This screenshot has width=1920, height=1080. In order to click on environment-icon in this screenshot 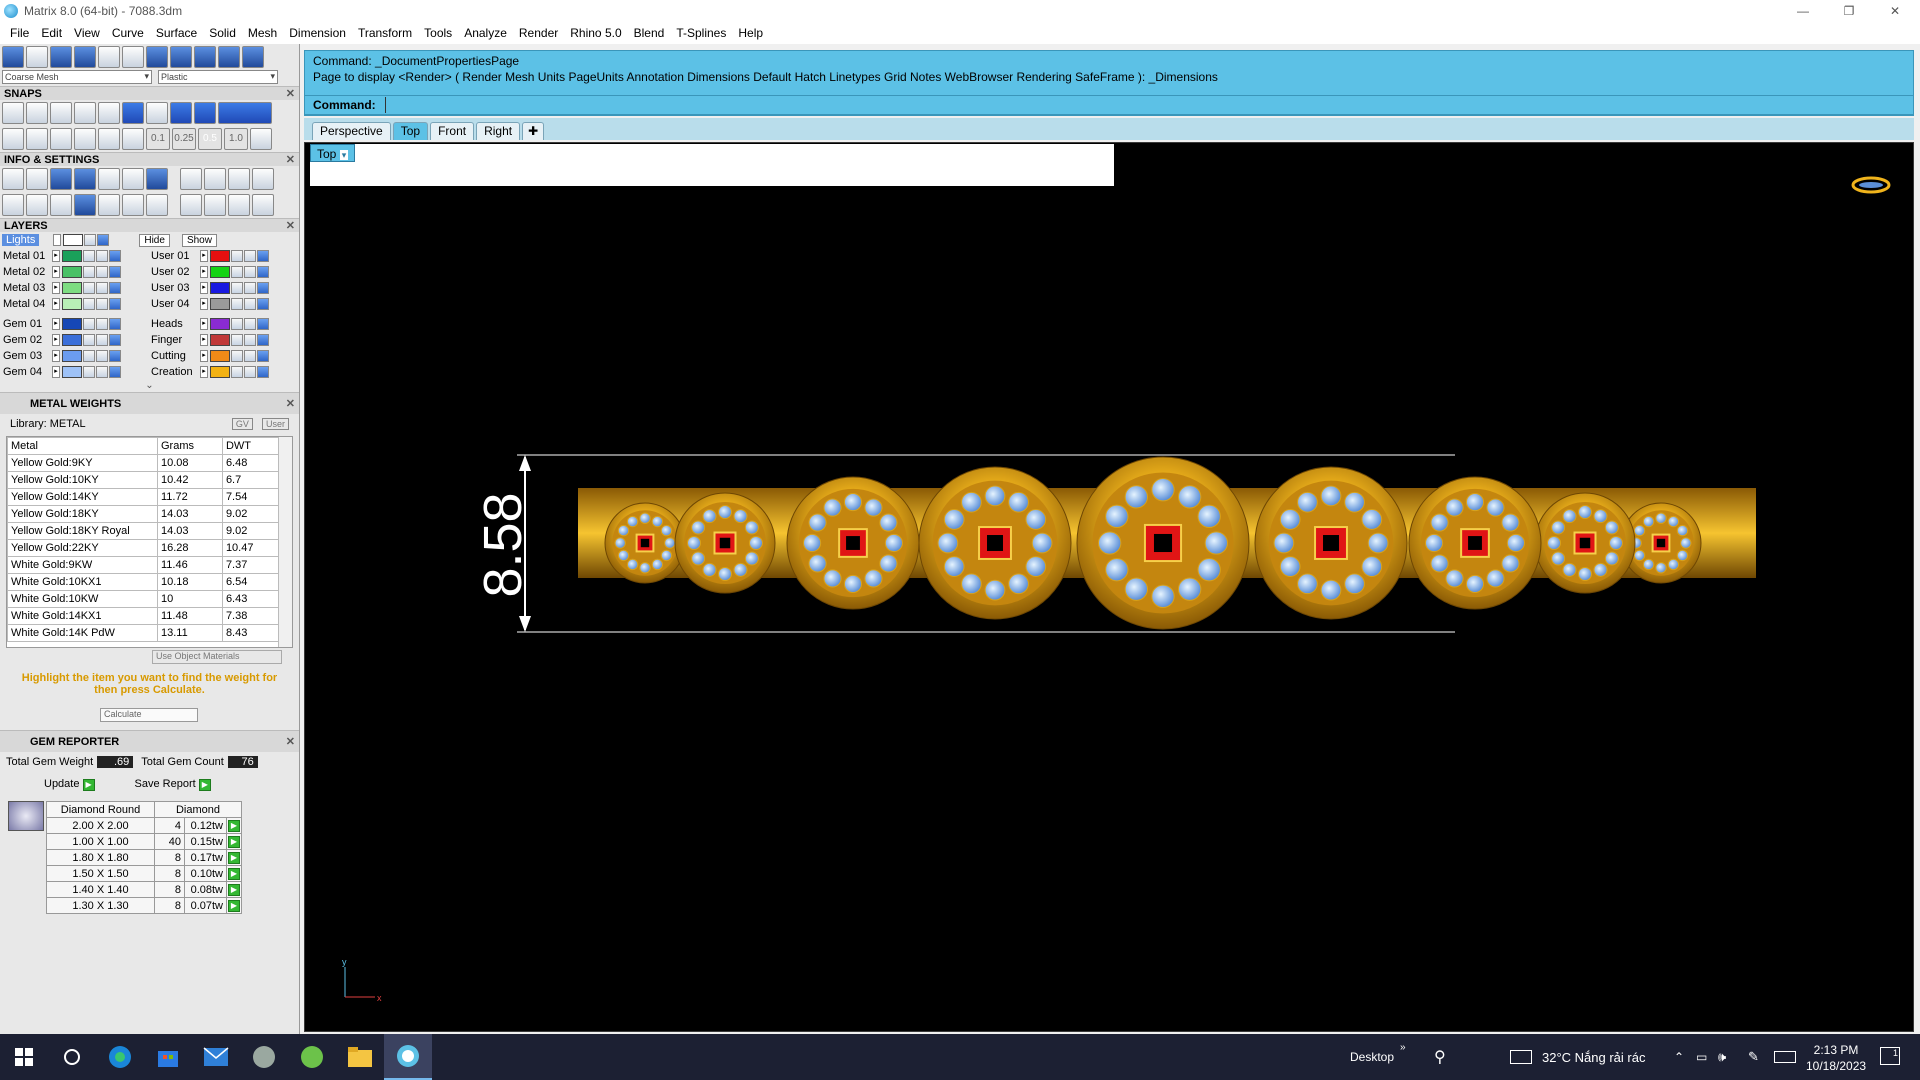, I will do `click(133, 57)`.